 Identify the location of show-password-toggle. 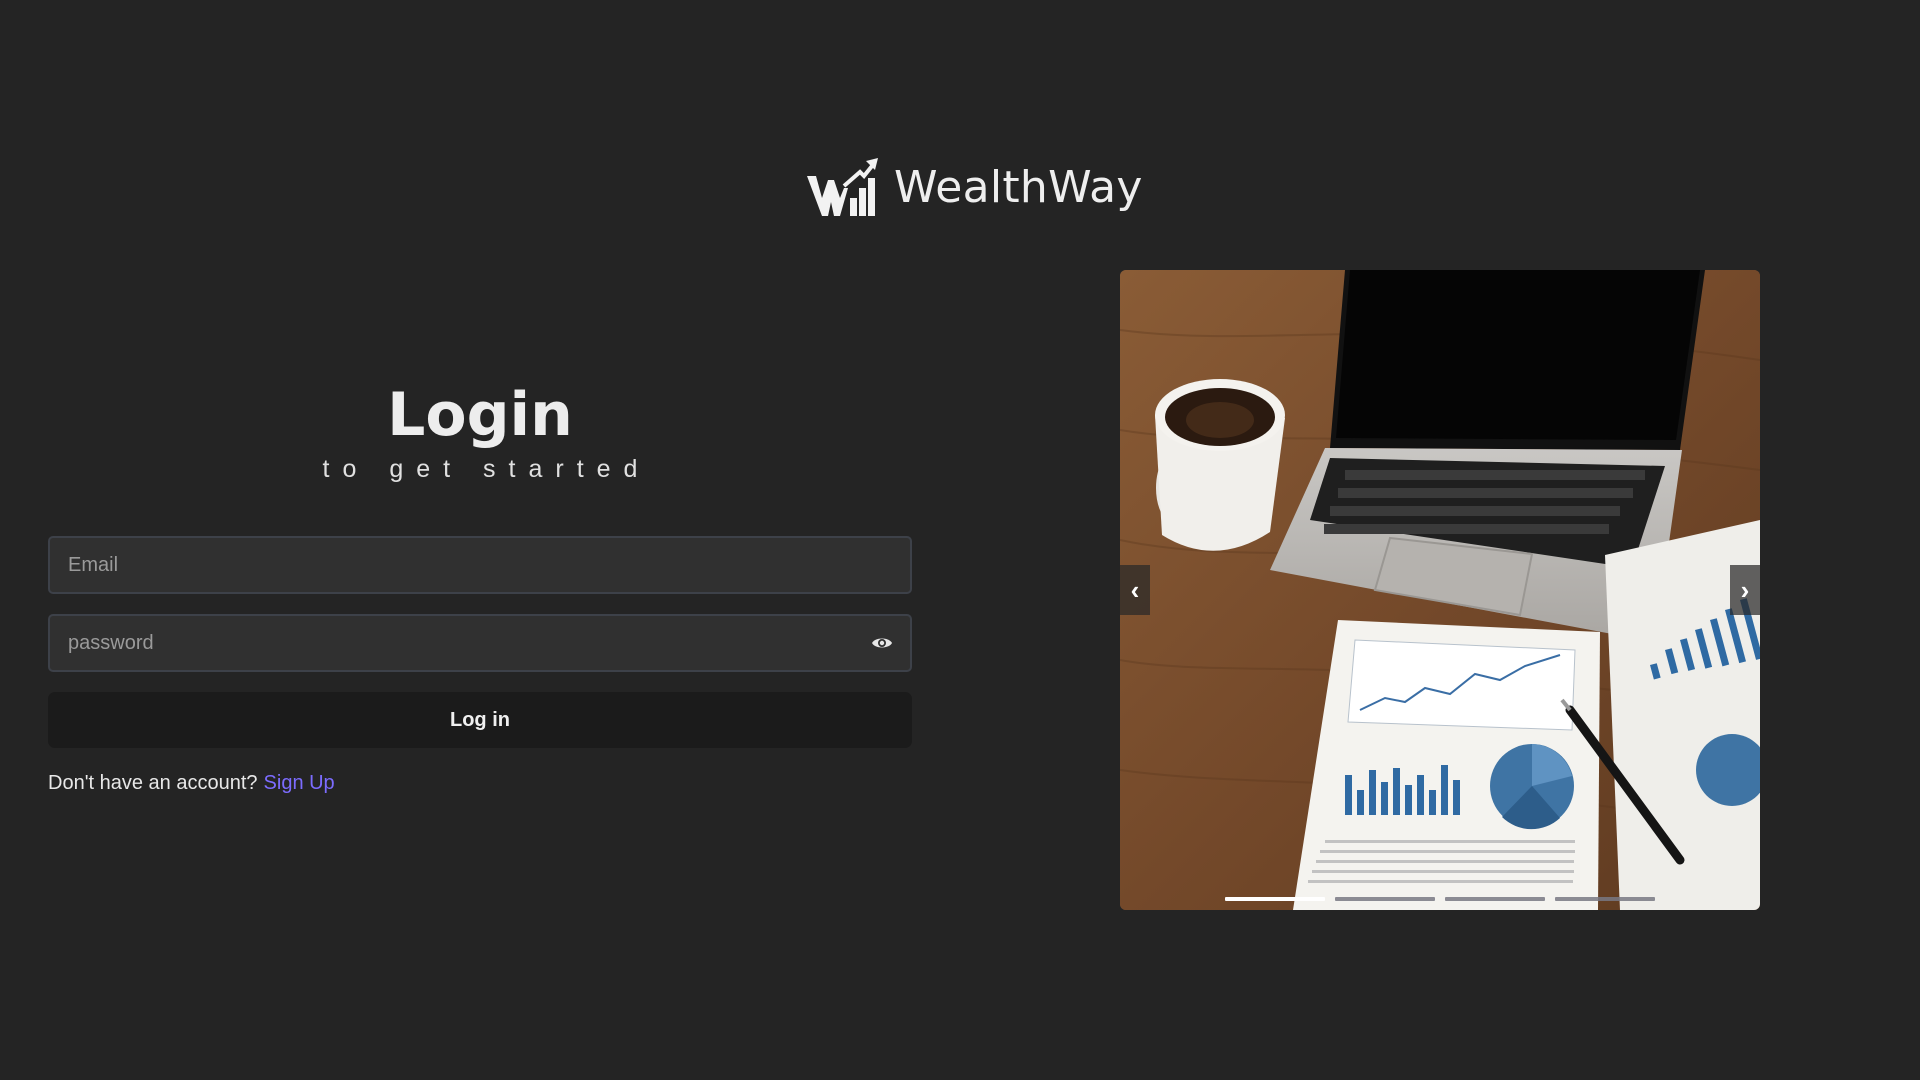
(882, 643).